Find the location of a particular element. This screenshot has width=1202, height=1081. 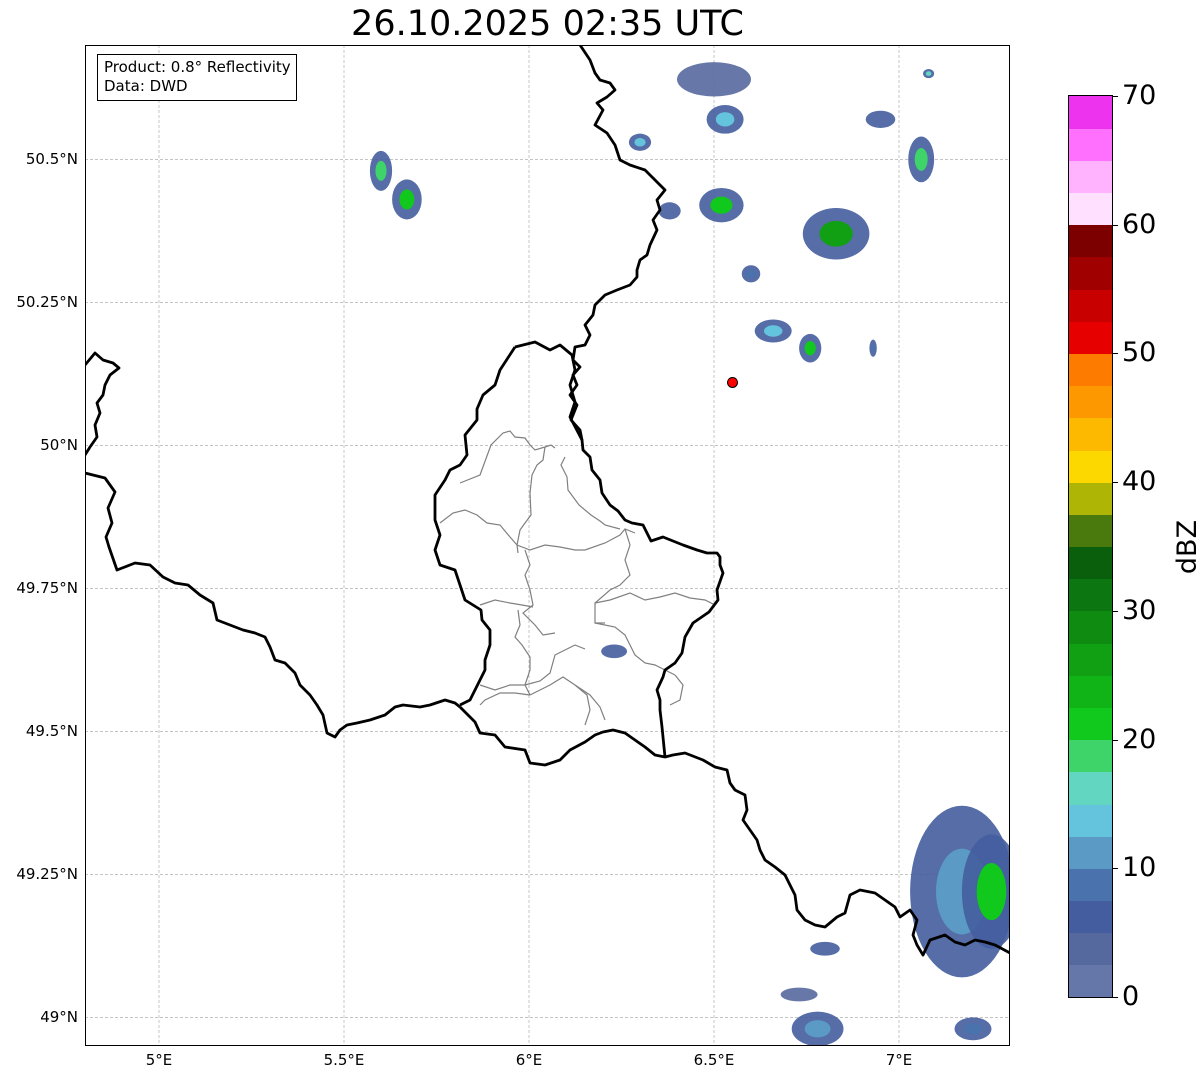

product-label: Product: 0.8° Reflectivity is located at coordinates (197, 67).